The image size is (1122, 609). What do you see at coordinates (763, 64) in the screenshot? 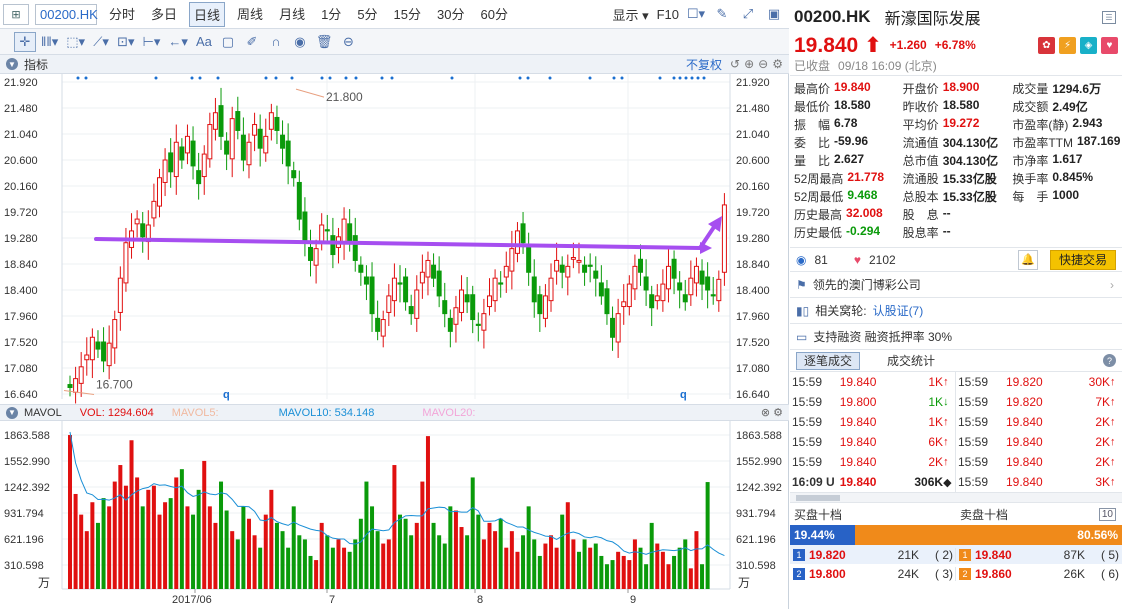
I see `minus-icon: ⊖` at bounding box center [763, 64].